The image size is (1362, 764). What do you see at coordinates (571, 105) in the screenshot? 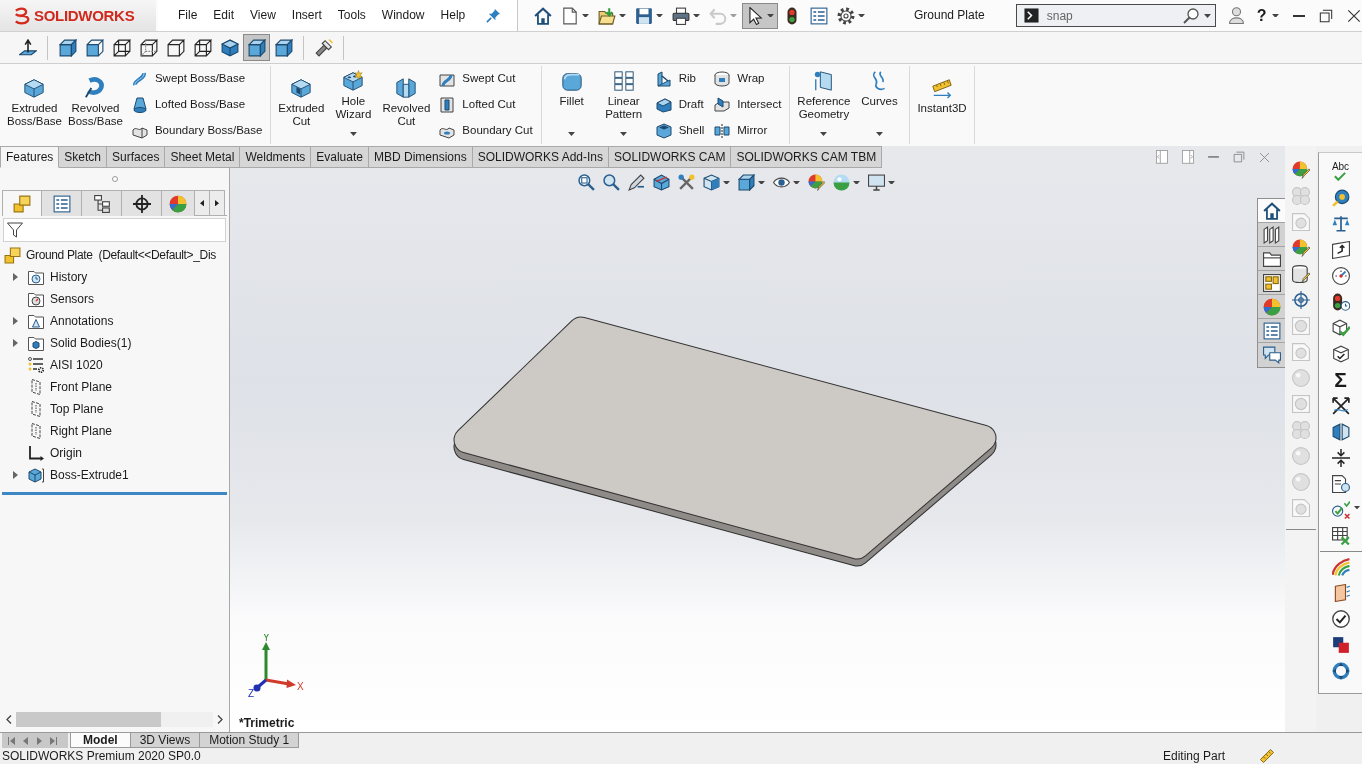
I see `command-button: Fillet` at bounding box center [571, 105].